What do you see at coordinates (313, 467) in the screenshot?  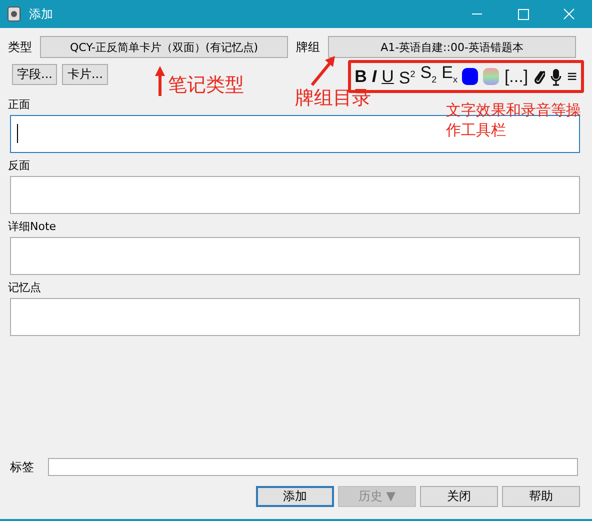 I see `tags-field` at bounding box center [313, 467].